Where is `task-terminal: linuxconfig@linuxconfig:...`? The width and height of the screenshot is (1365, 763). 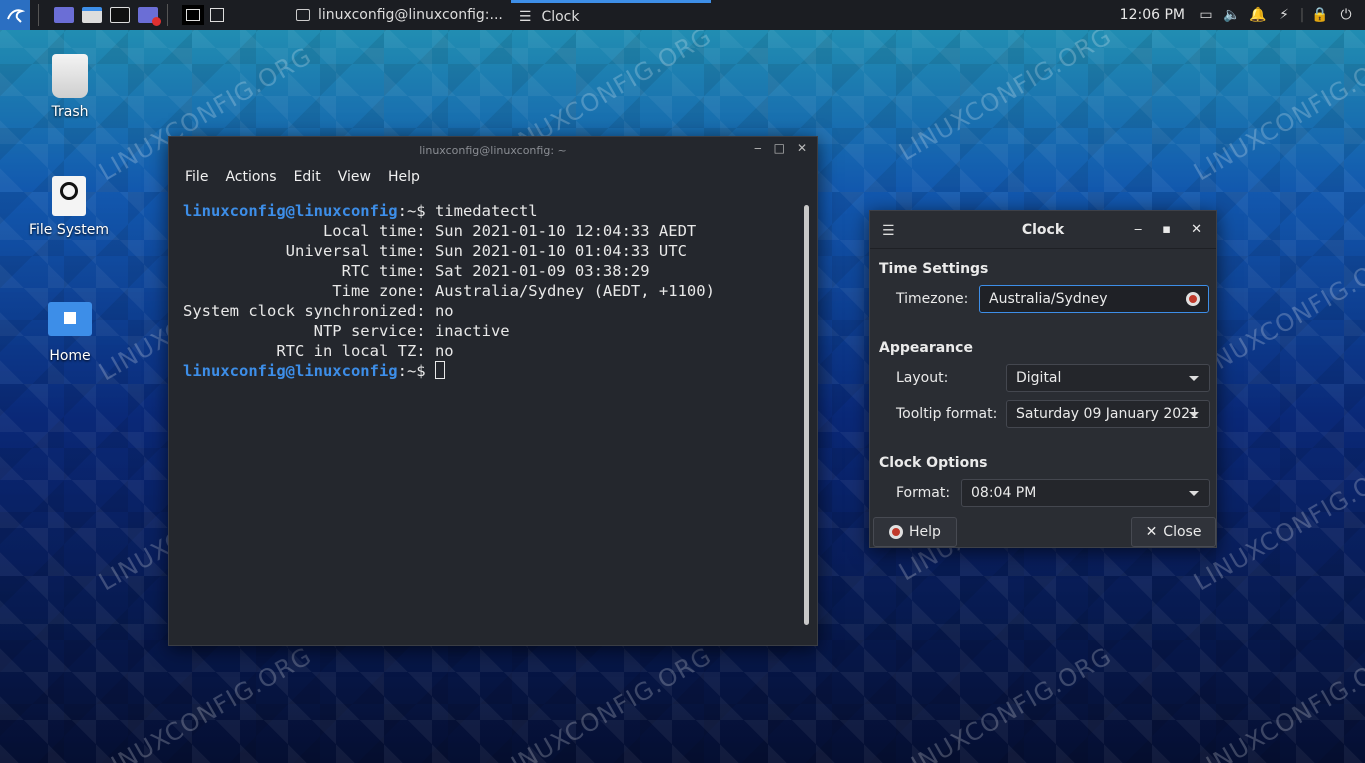 task-terminal: linuxconfig@linuxconfig:... is located at coordinates (399, 15).